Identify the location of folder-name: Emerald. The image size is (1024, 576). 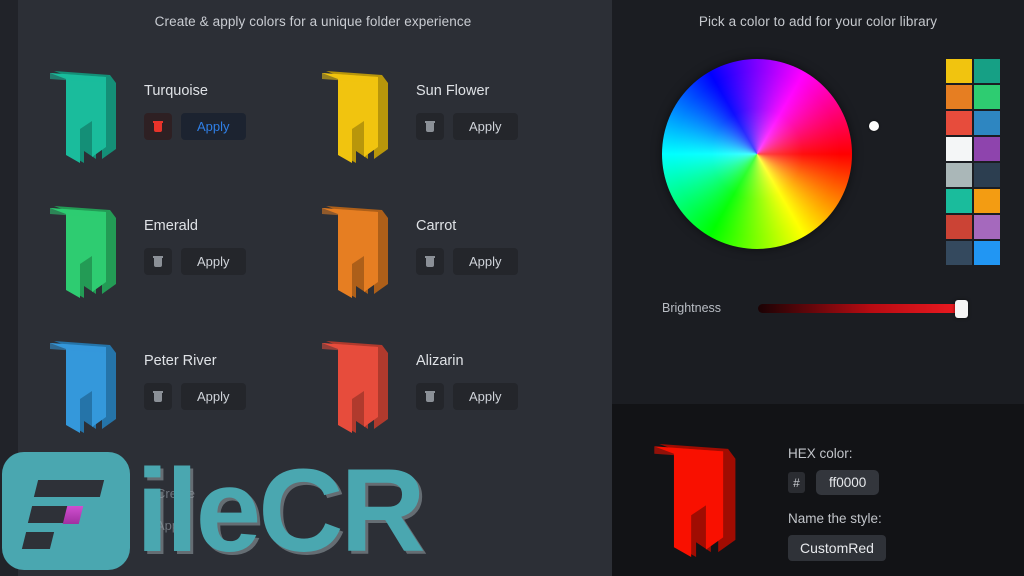
(171, 226).